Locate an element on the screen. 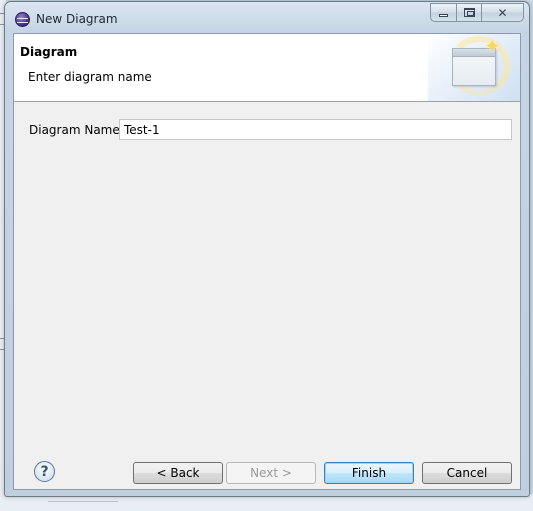  close-icon: ✕ is located at coordinates (502, 12).